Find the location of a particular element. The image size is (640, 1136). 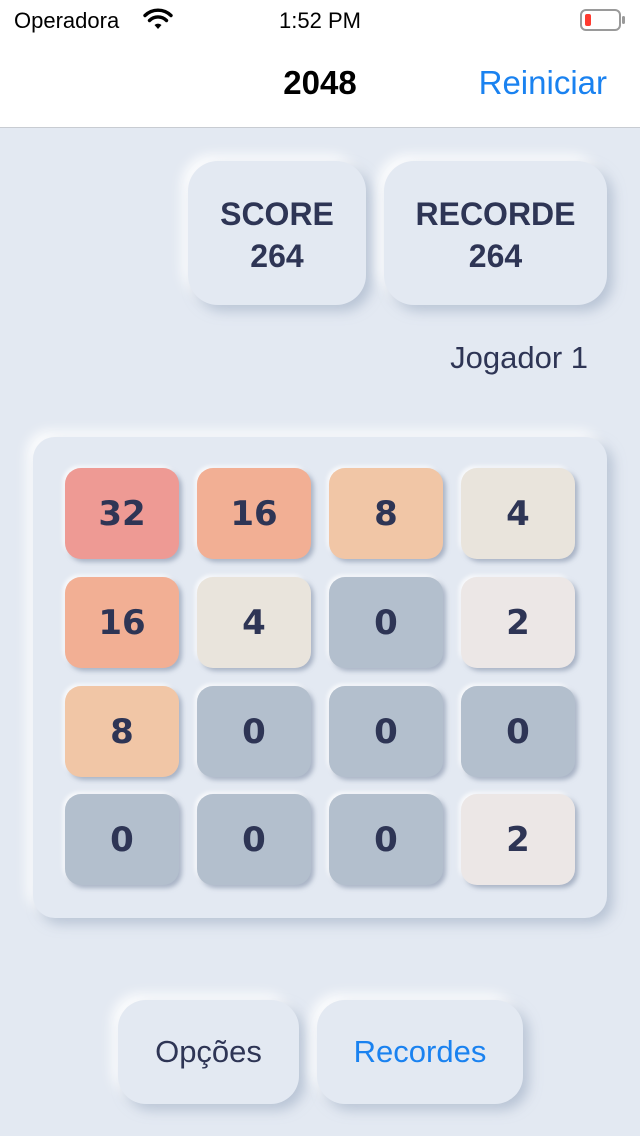

status-bar: Operadora 1:52 PM is located at coordinates (320, 20).